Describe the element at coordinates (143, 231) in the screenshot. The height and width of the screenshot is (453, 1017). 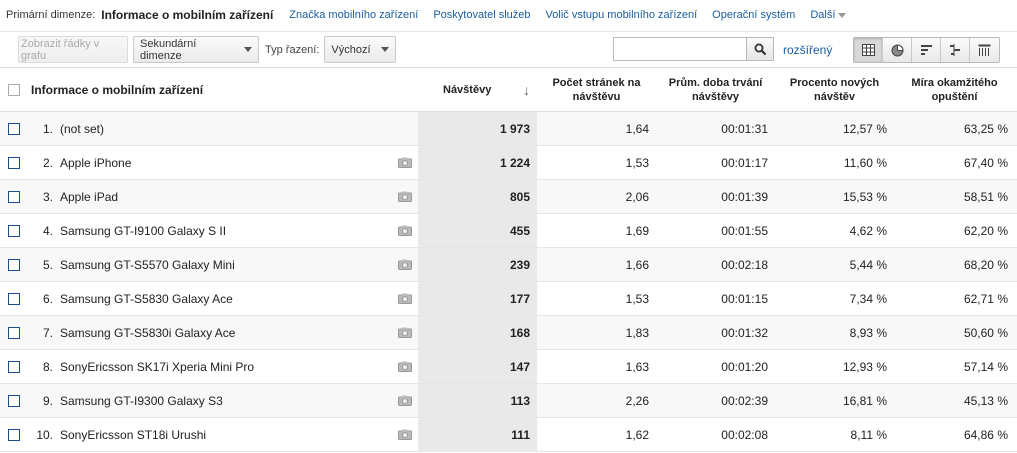
I see `row-device-name: Samsung GT-I9100 Galaxy S II` at that location.